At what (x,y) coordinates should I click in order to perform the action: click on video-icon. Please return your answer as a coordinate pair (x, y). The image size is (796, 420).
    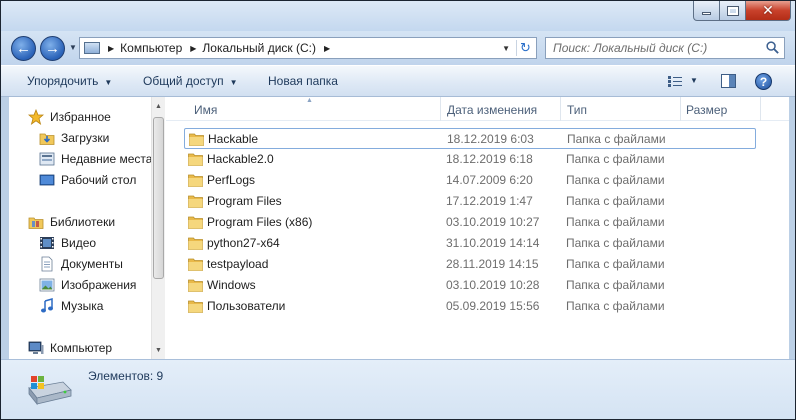
    Looking at the image, I should click on (47, 243).